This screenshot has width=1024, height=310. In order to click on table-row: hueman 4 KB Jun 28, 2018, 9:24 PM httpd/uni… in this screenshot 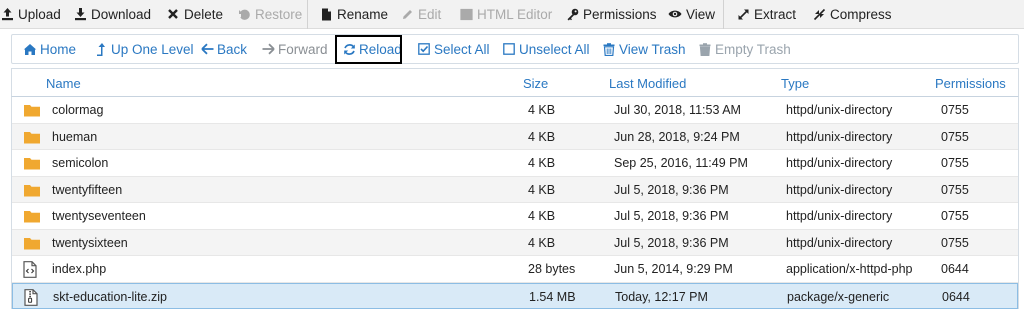, I will do `click(515, 136)`.